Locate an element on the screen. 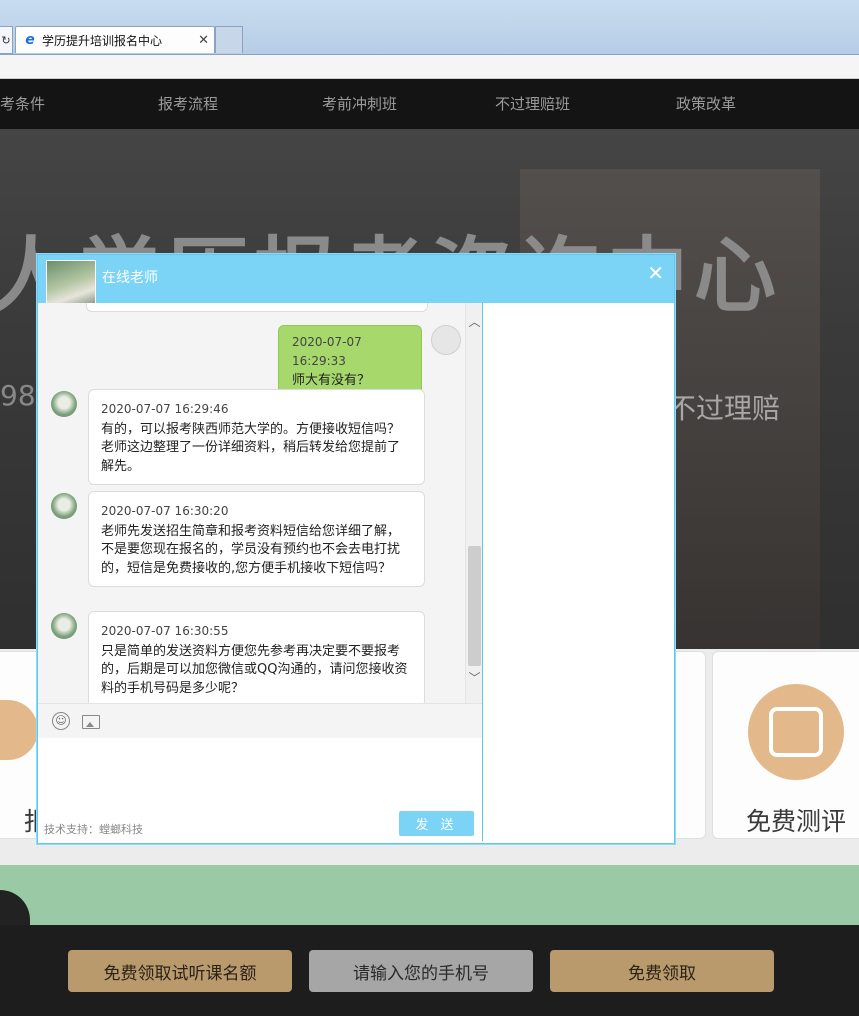 The height and width of the screenshot is (1016, 859). hero-right-text: 不过理赔 is located at coordinates (724, 408).